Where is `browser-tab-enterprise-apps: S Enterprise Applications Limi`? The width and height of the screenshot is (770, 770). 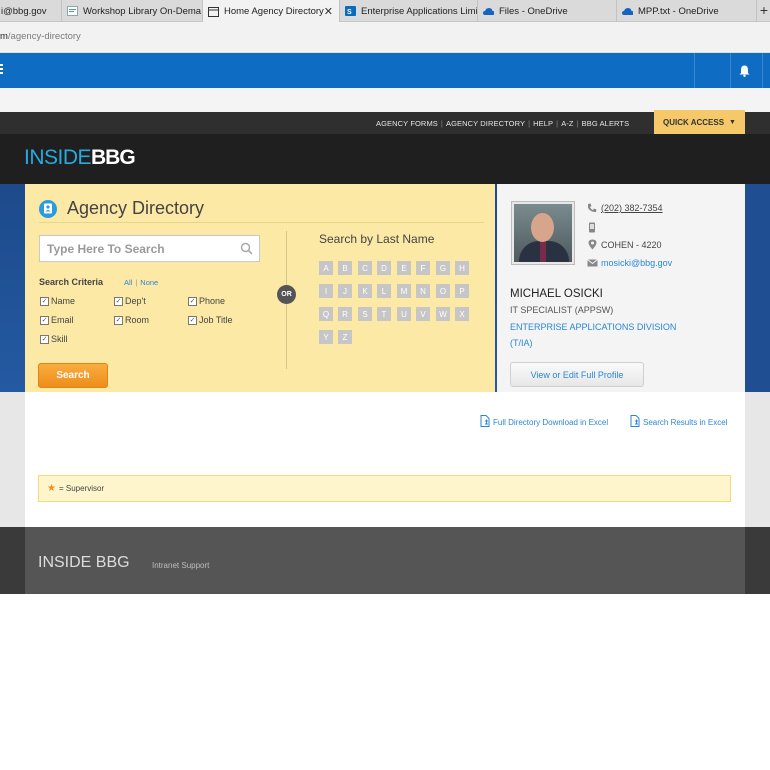
browser-tab-enterprise-apps: S Enterprise Applications Limi is located at coordinates (409, 11).